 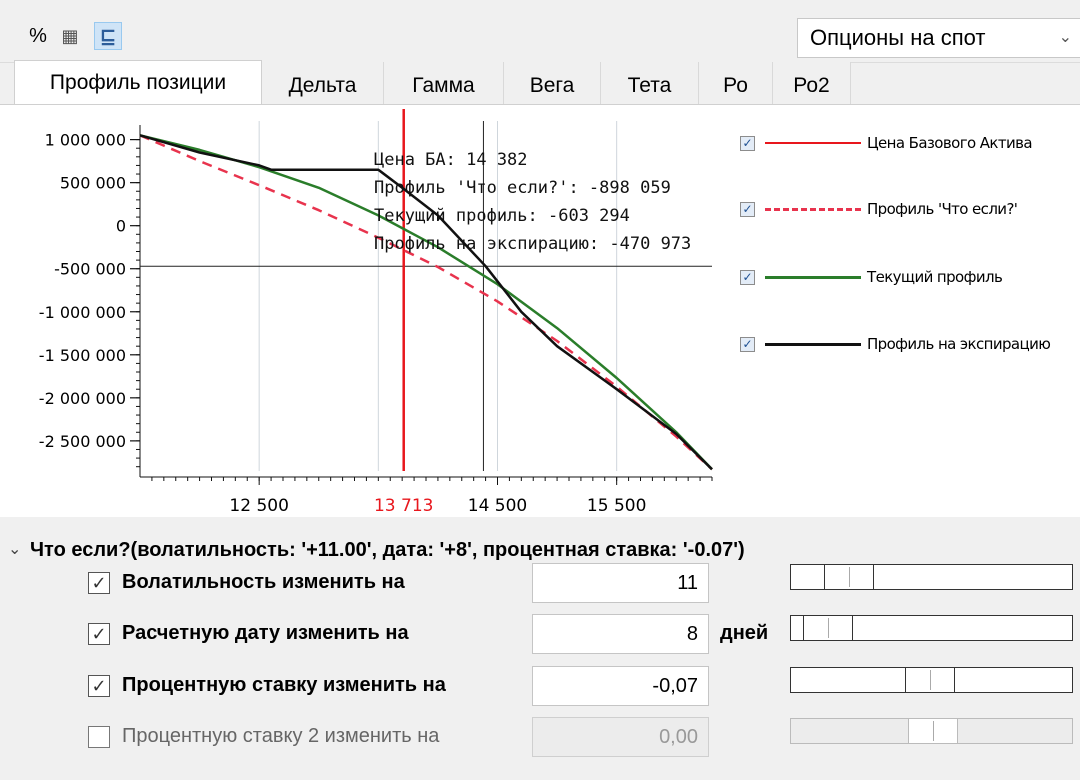 What do you see at coordinates (620, 737) in the screenshot?
I see `rate2-input: 0,00` at bounding box center [620, 737].